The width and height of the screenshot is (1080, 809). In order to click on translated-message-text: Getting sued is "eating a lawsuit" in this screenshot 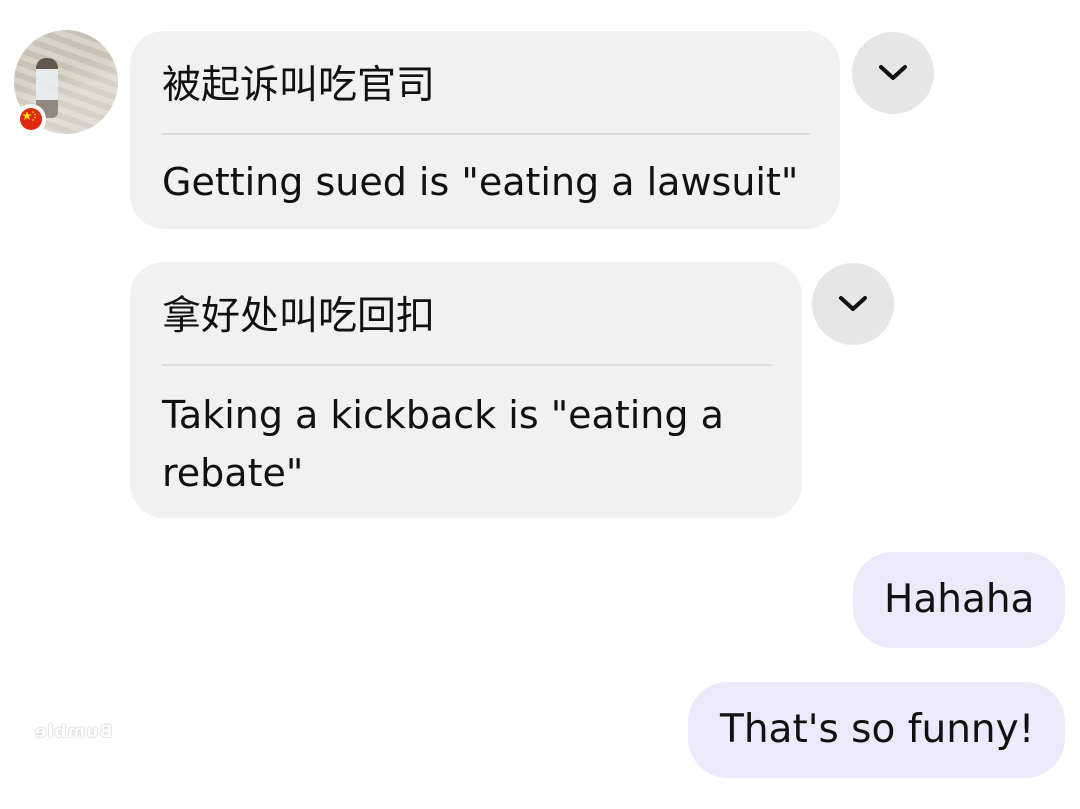, I will do `click(480, 182)`.